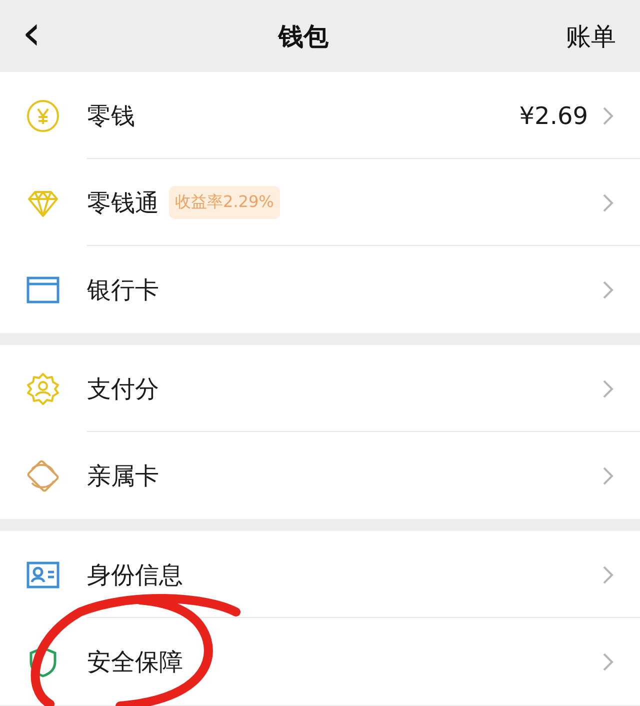  Describe the element at coordinates (320, 661) in the screenshot. I see `menu-row: 安全保障` at that location.